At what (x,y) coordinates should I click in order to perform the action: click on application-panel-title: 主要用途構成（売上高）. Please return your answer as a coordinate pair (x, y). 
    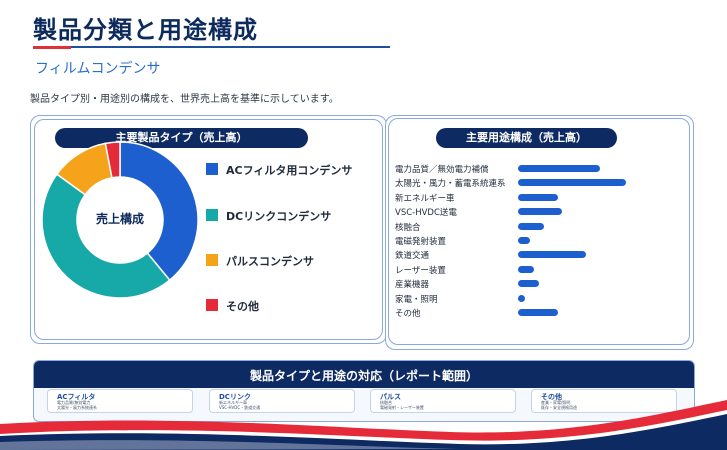
    Looking at the image, I should click on (526, 138).